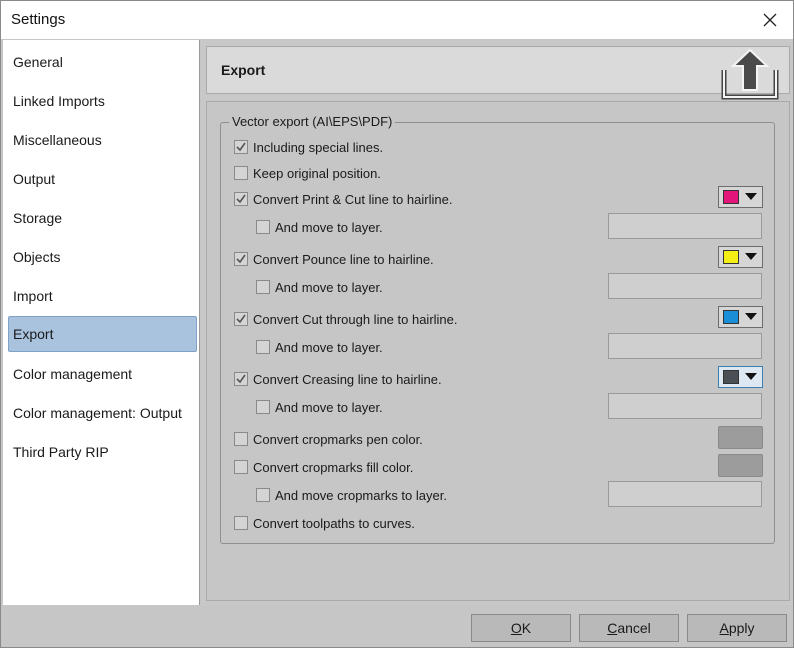 The height and width of the screenshot is (648, 794). What do you see at coordinates (319, 287) in the screenshot?
I see `option-pounce-move-layer: And move to layer.` at bounding box center [319, 287].